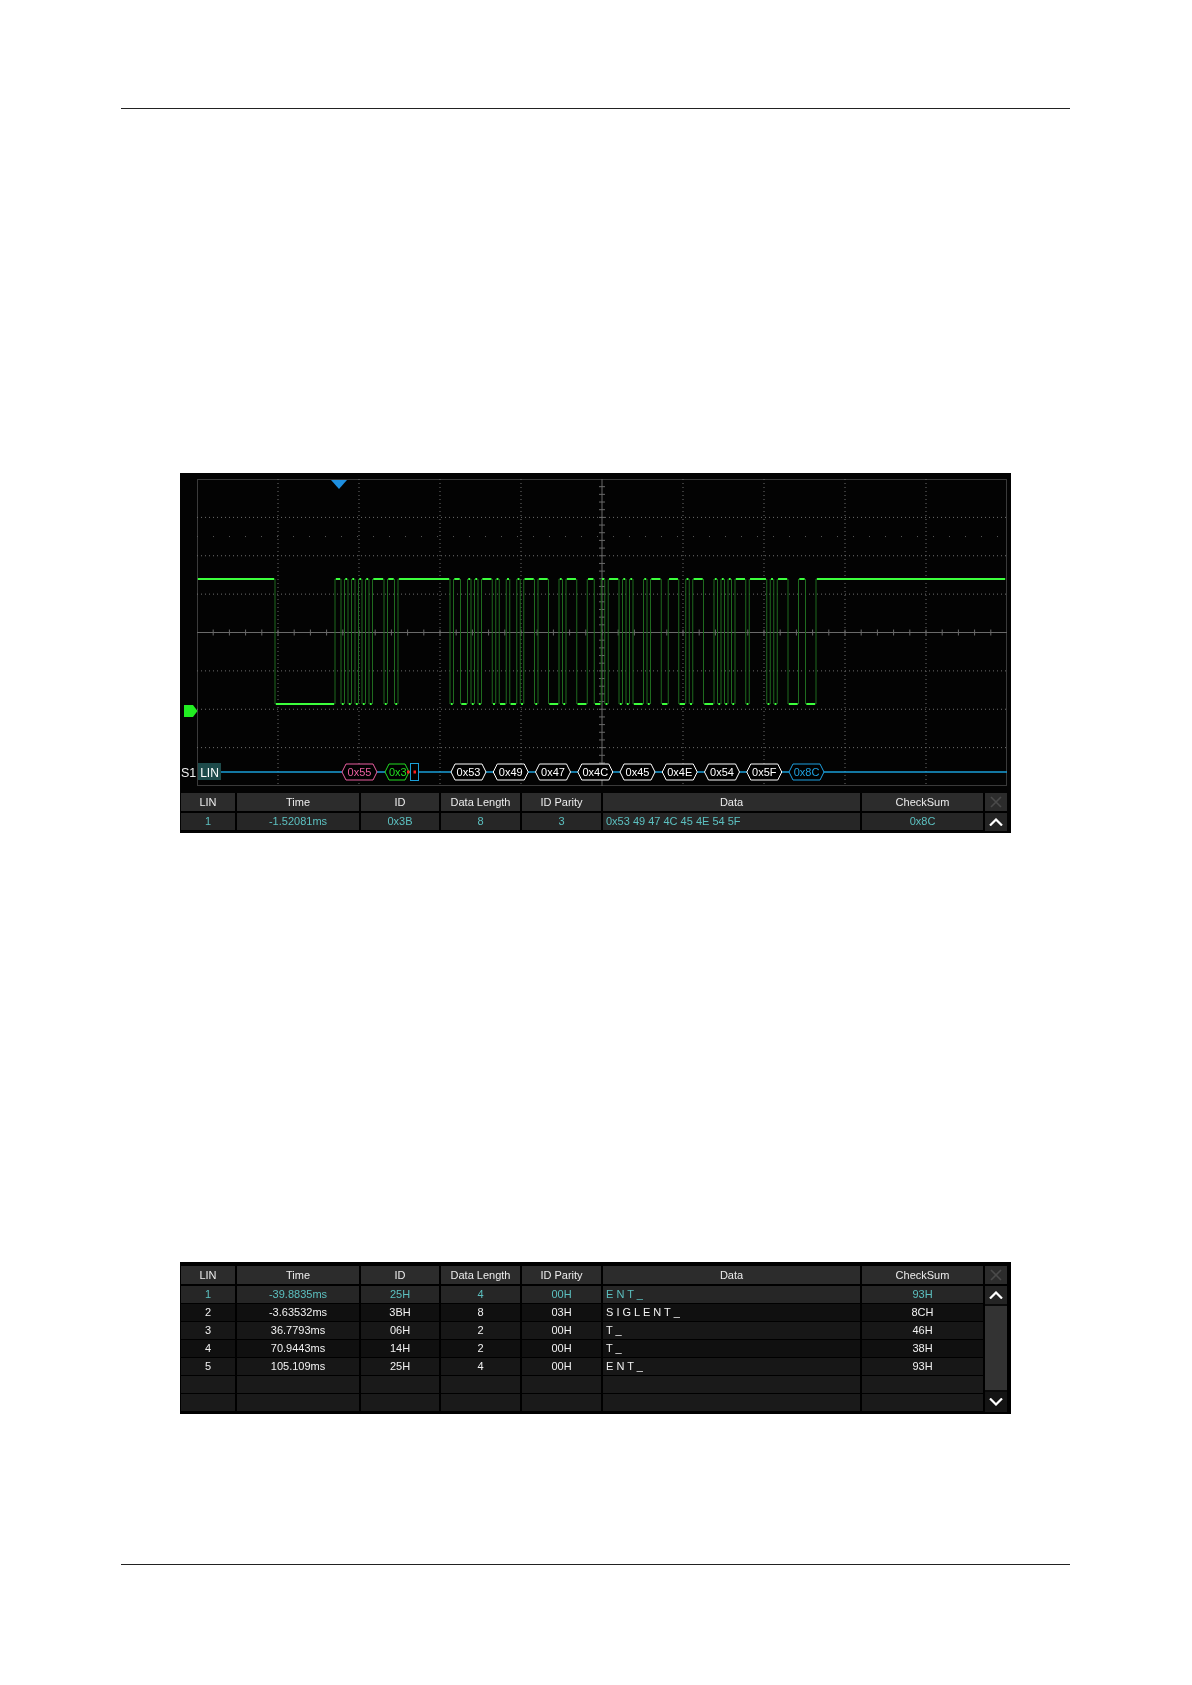 Image resolution: width=1192 pixels, height=1685 pixels. What do you see at coordinates (583, 1313) in the screenshot?
I see `table-row: 2 -3.63532ms 3BH 8 03H S I G L E N T _ 8CH` at bounding box center [583, 1313].